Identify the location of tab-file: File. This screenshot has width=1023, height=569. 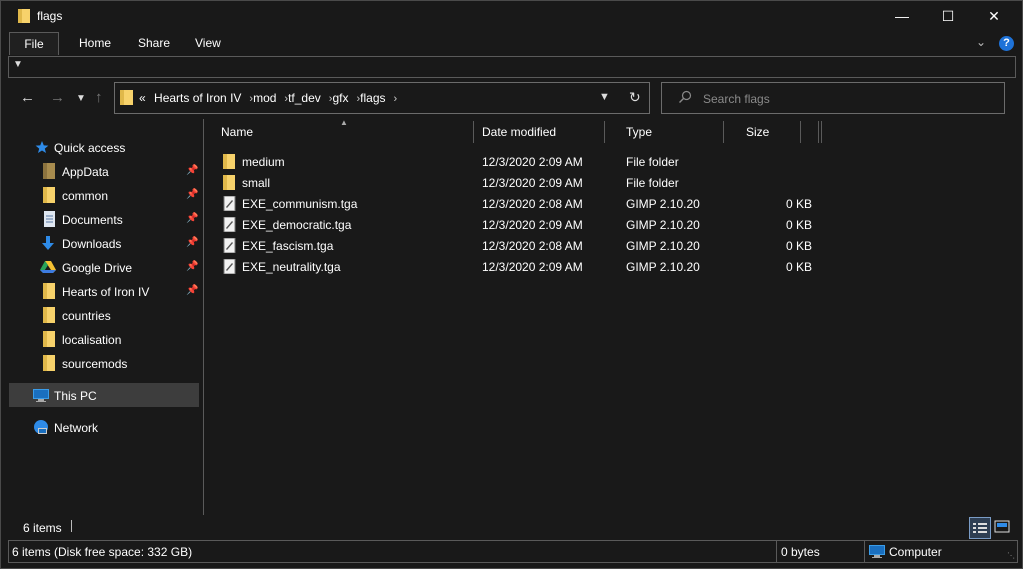
(34, 43).